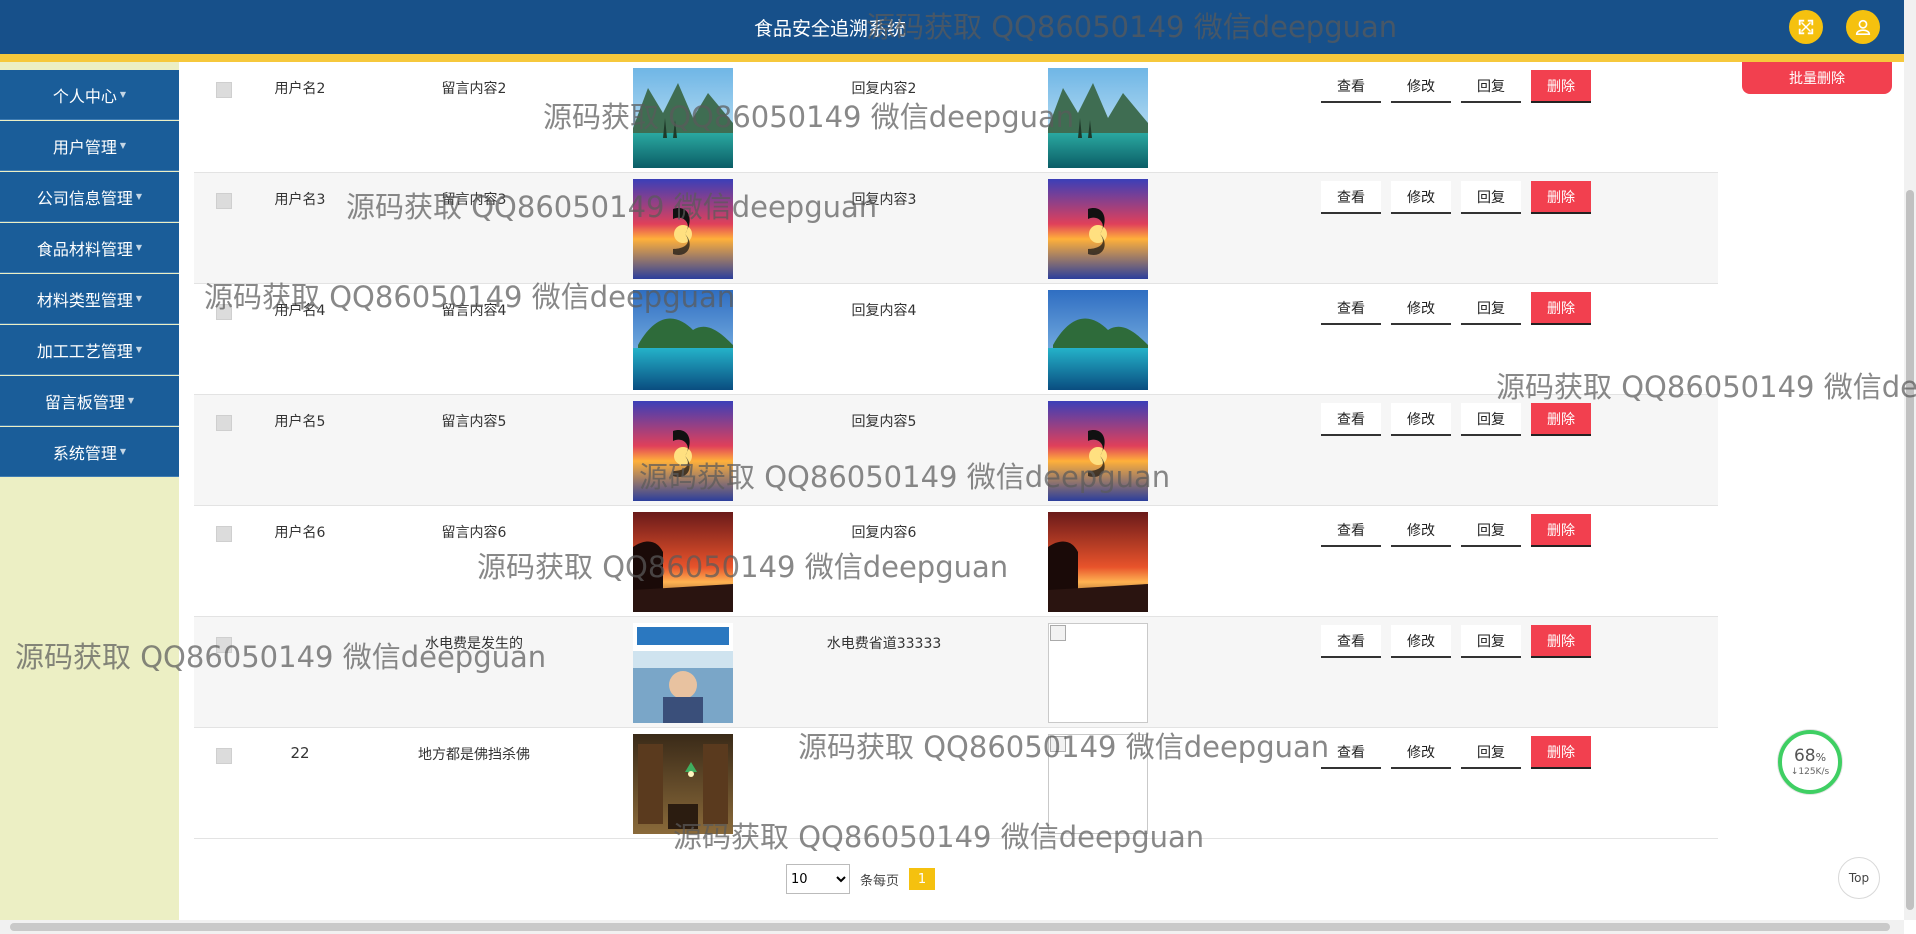  What do you see at coordinates (1810, 756) in the screenshot?
I see `speed-percent: 68%` at bounding box center [1810, 756].